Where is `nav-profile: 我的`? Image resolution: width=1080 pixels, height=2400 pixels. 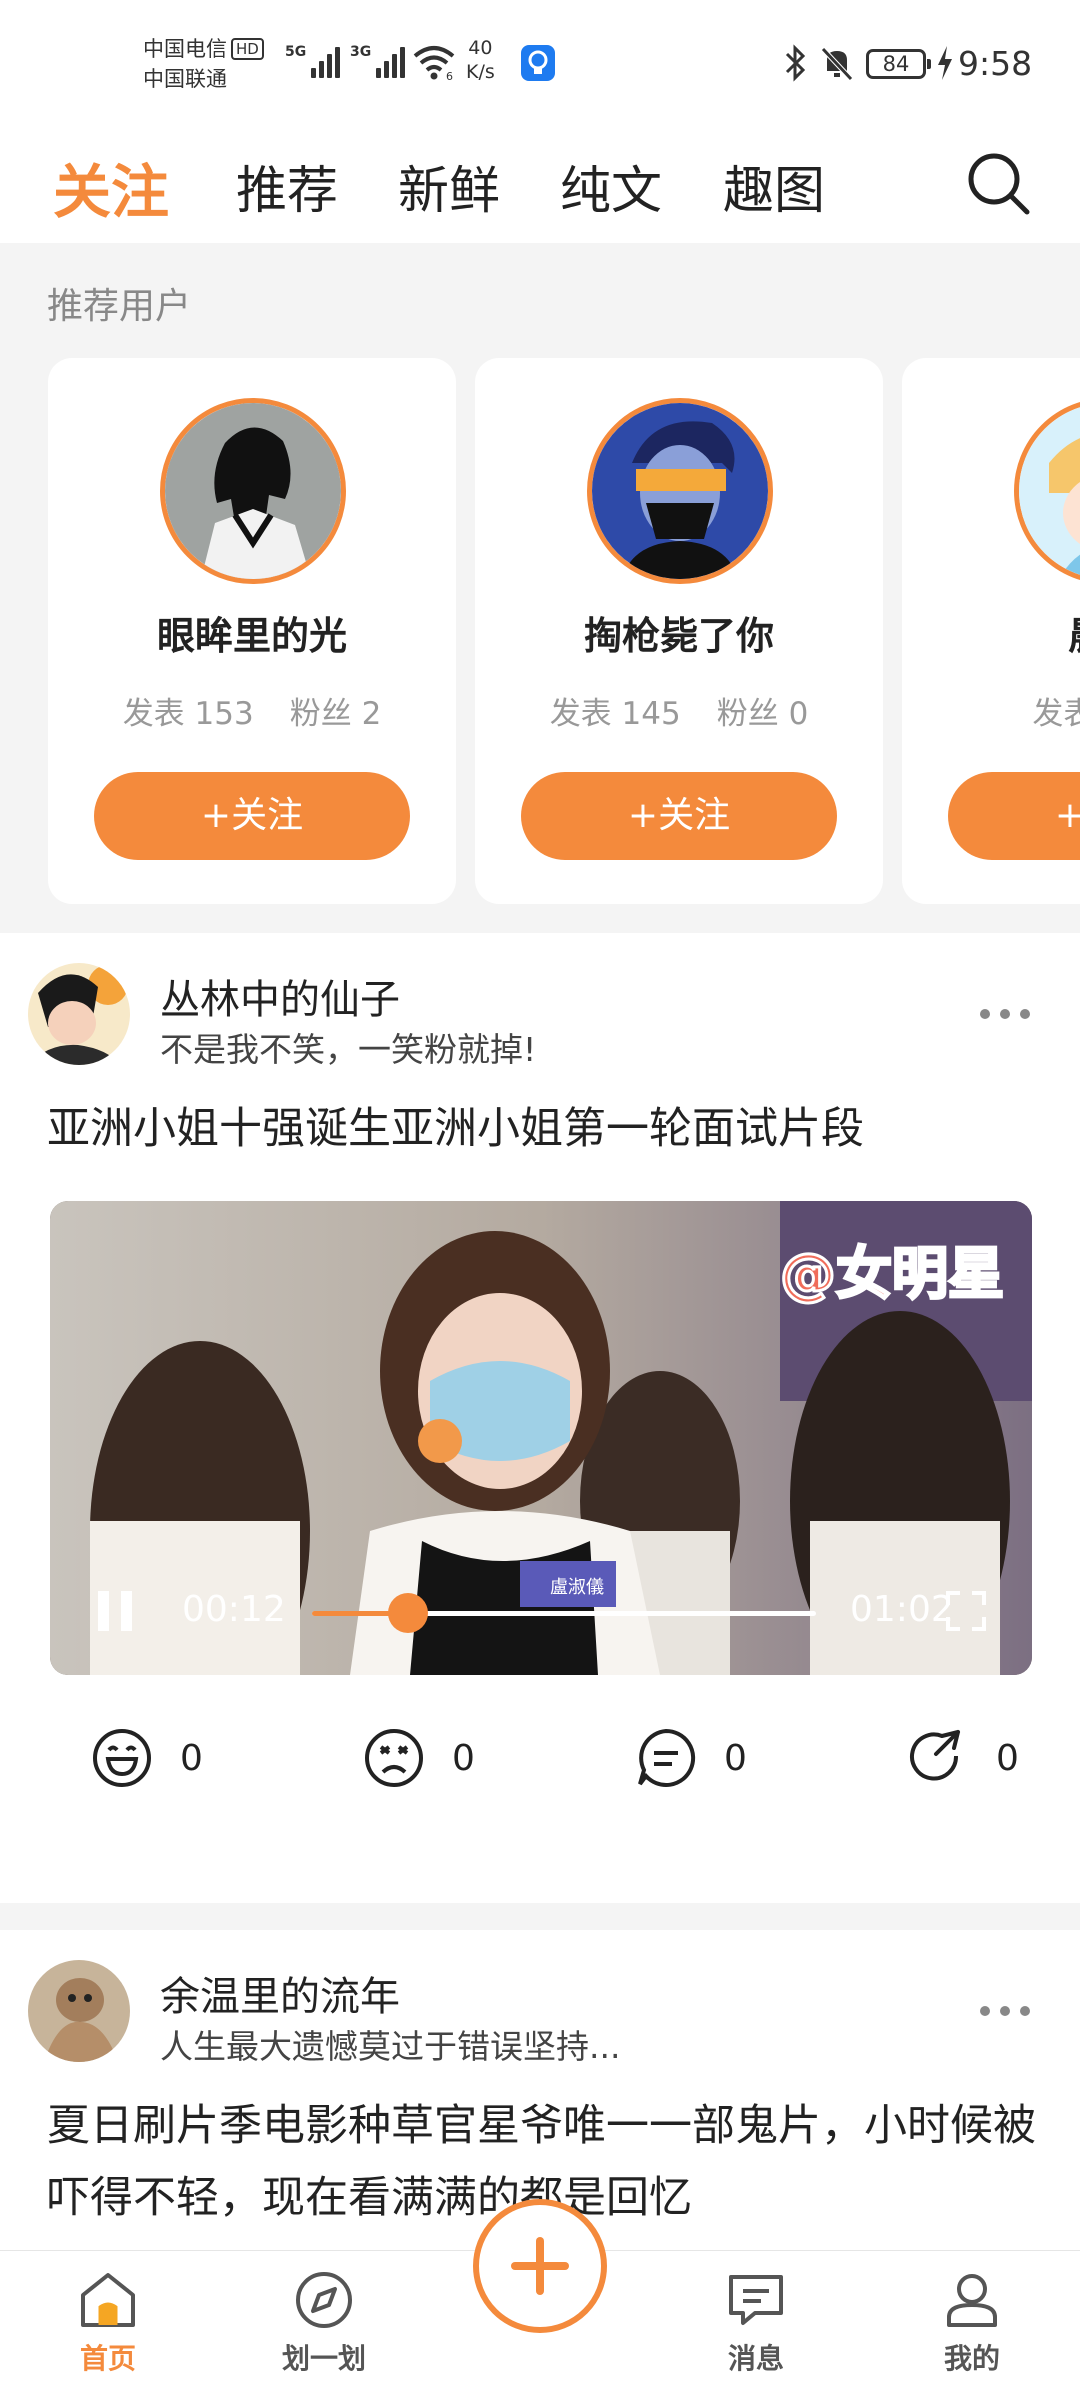
nav-profile: 我的 is located at coordinates (972, 2326).